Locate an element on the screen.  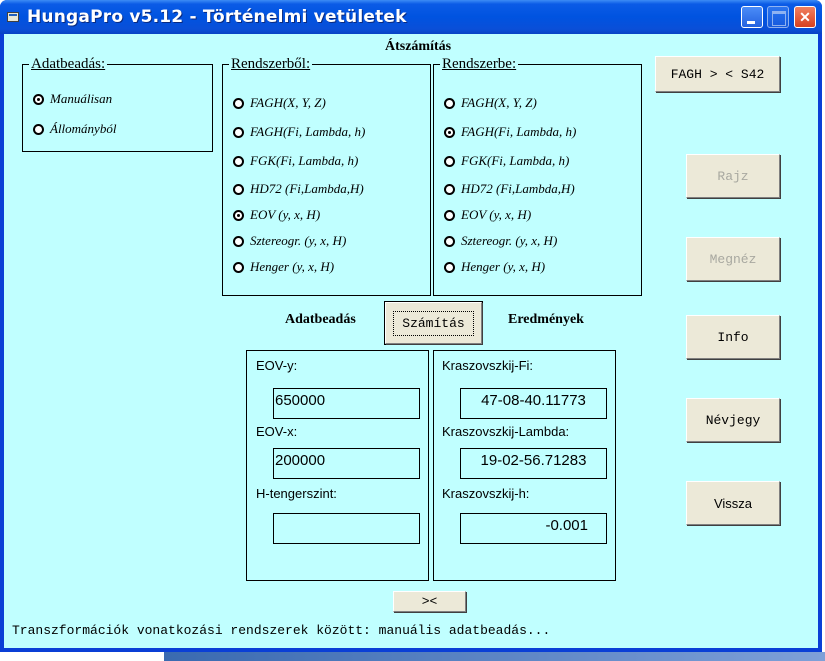
h-label: Kraszovszkij-h: is located at coordinates (486, 493).